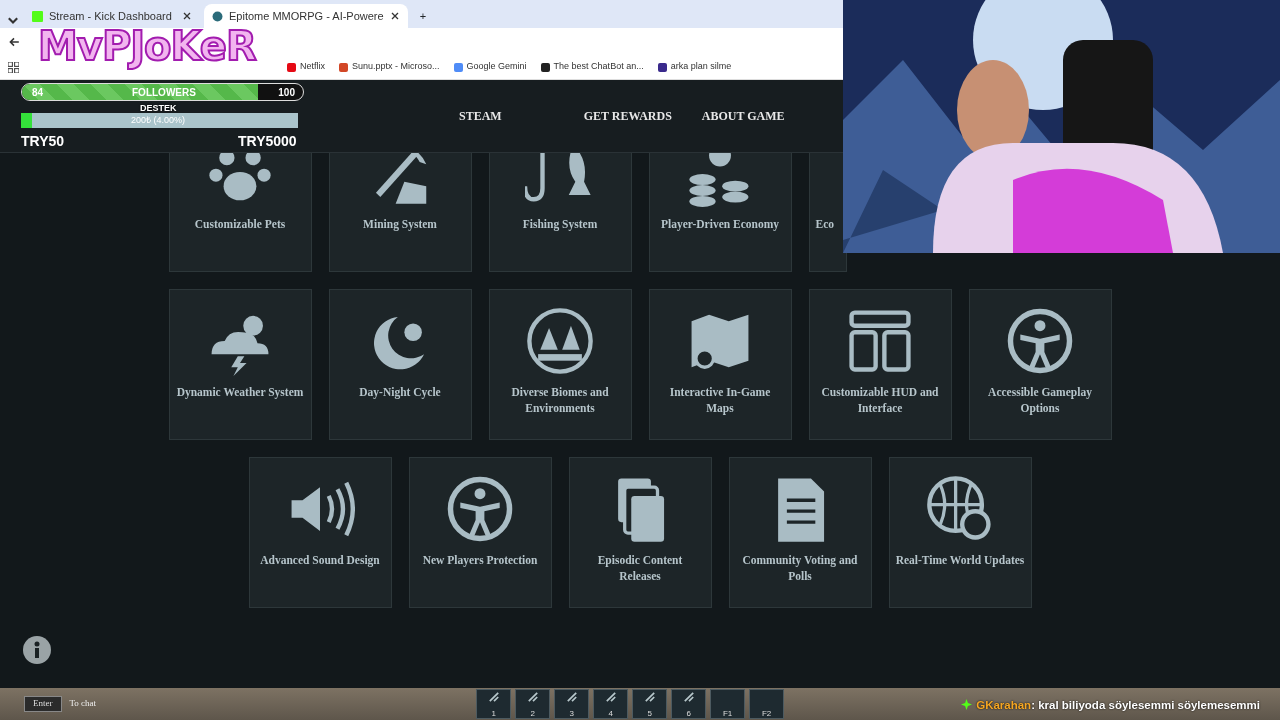 Image resolution: width=1280 pixels, height=720 pixels. What do you see at coordinates (960, 560) in the screenshot?
I see `feature-title: Real-Time World Updates` at bounding box center [960, 560].